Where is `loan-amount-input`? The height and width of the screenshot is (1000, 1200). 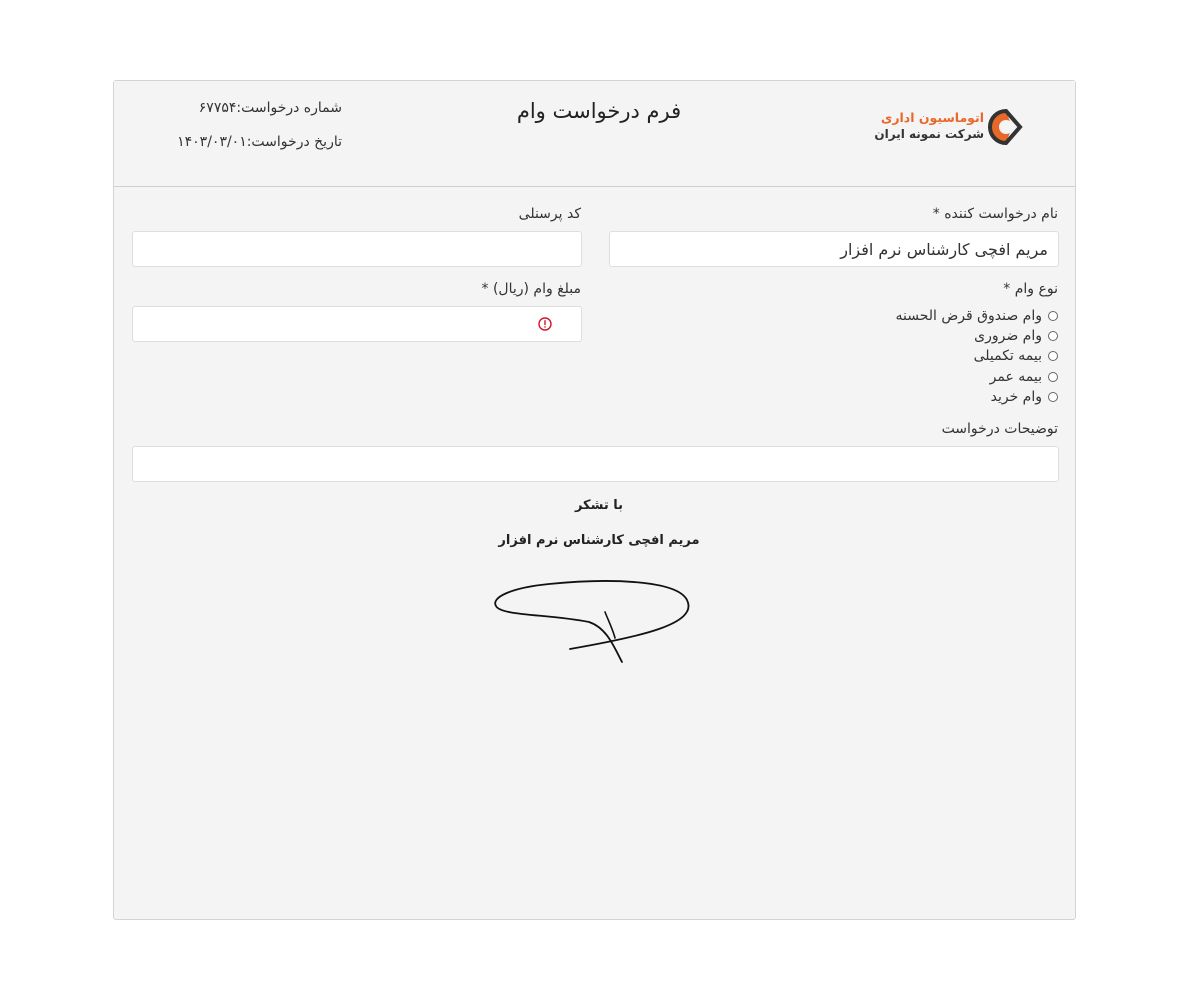
loan-amount-input is located at coordinates (357, 324).